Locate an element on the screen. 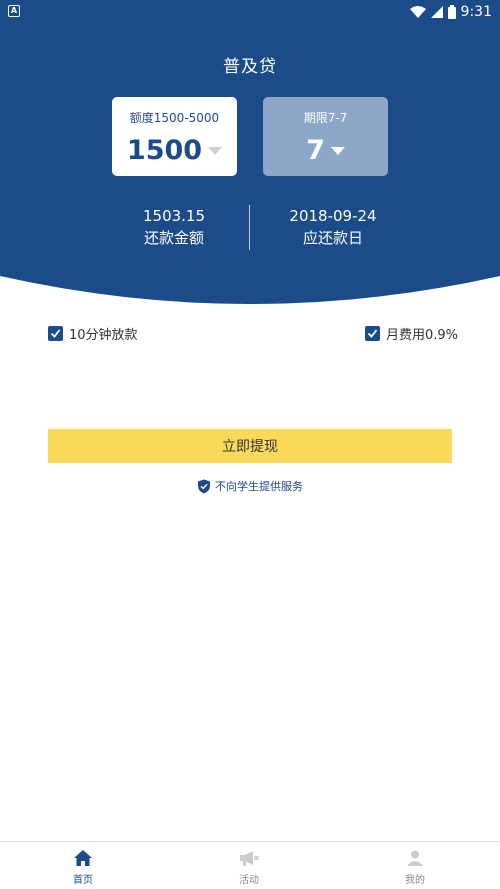  shield-icon is located at coordinates (204, 486).